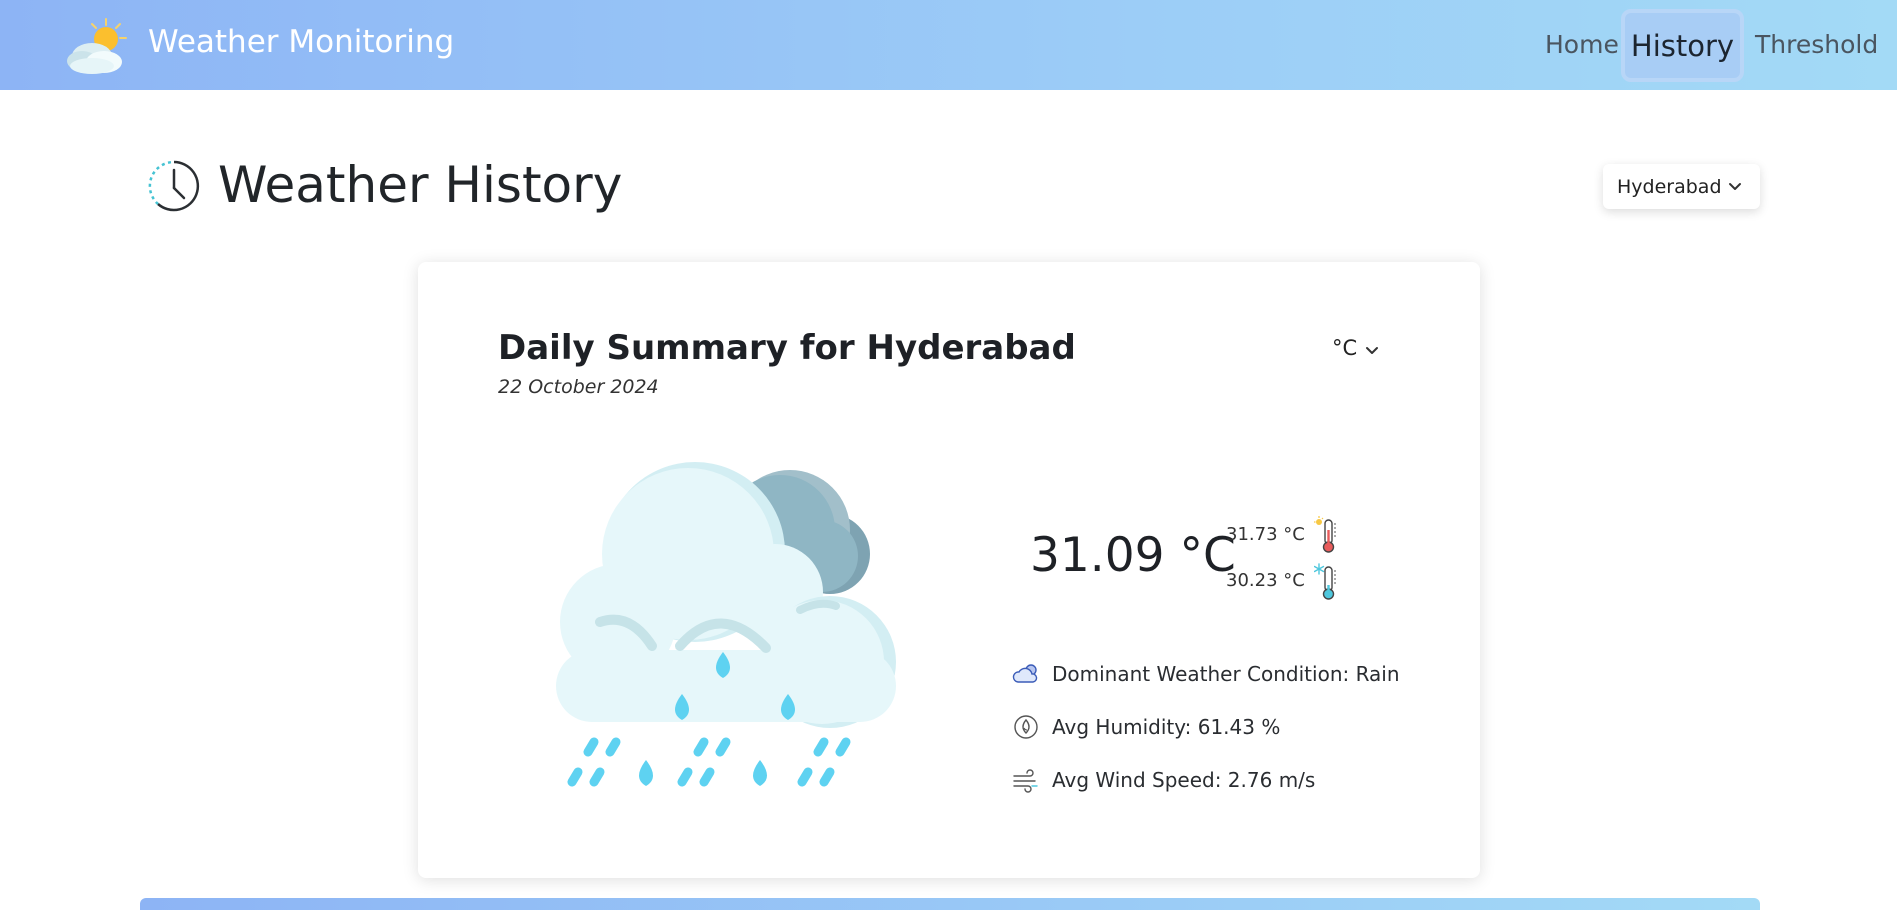 The height and width of the screenshot is (910, 1897). What do you see at coordinates (1265, 580) in the screenshot?
I see `min-temperature: 30.23 °C` at bounding box center [1265, 580].